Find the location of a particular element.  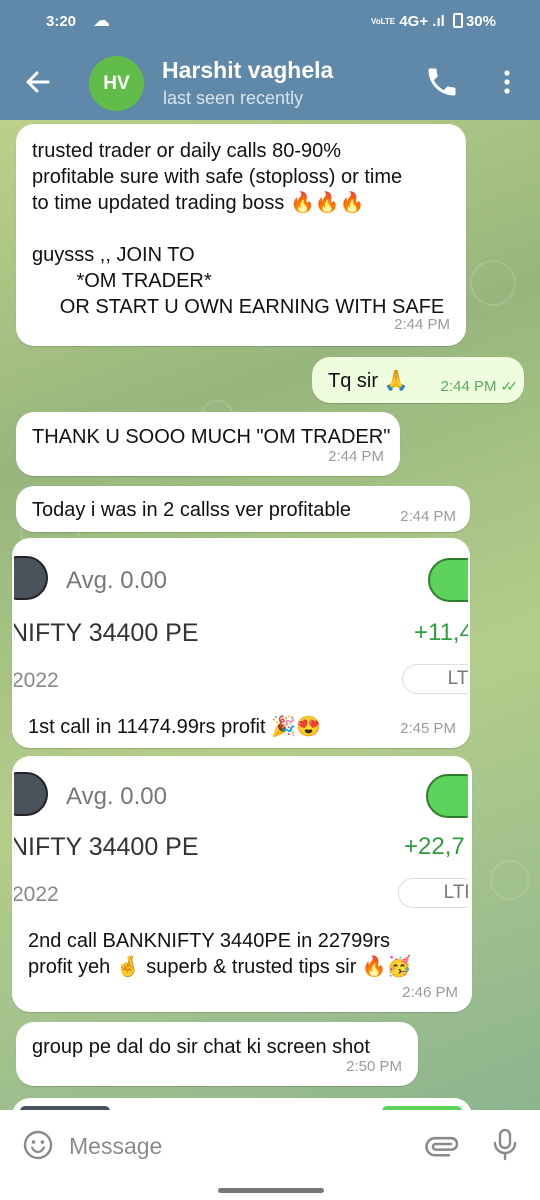

message-composer is located at coordinates (270, 1155).